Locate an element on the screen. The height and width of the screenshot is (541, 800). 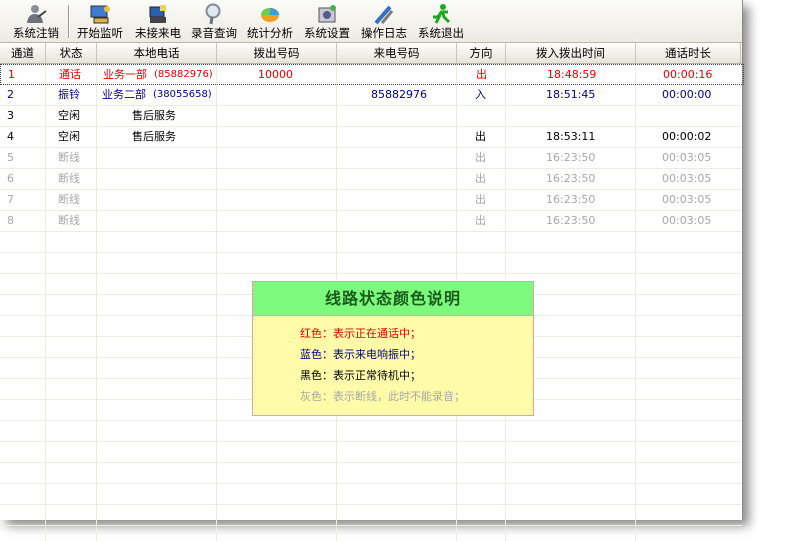
exit-button: 系统退出 is located at coordinates (441, 21).